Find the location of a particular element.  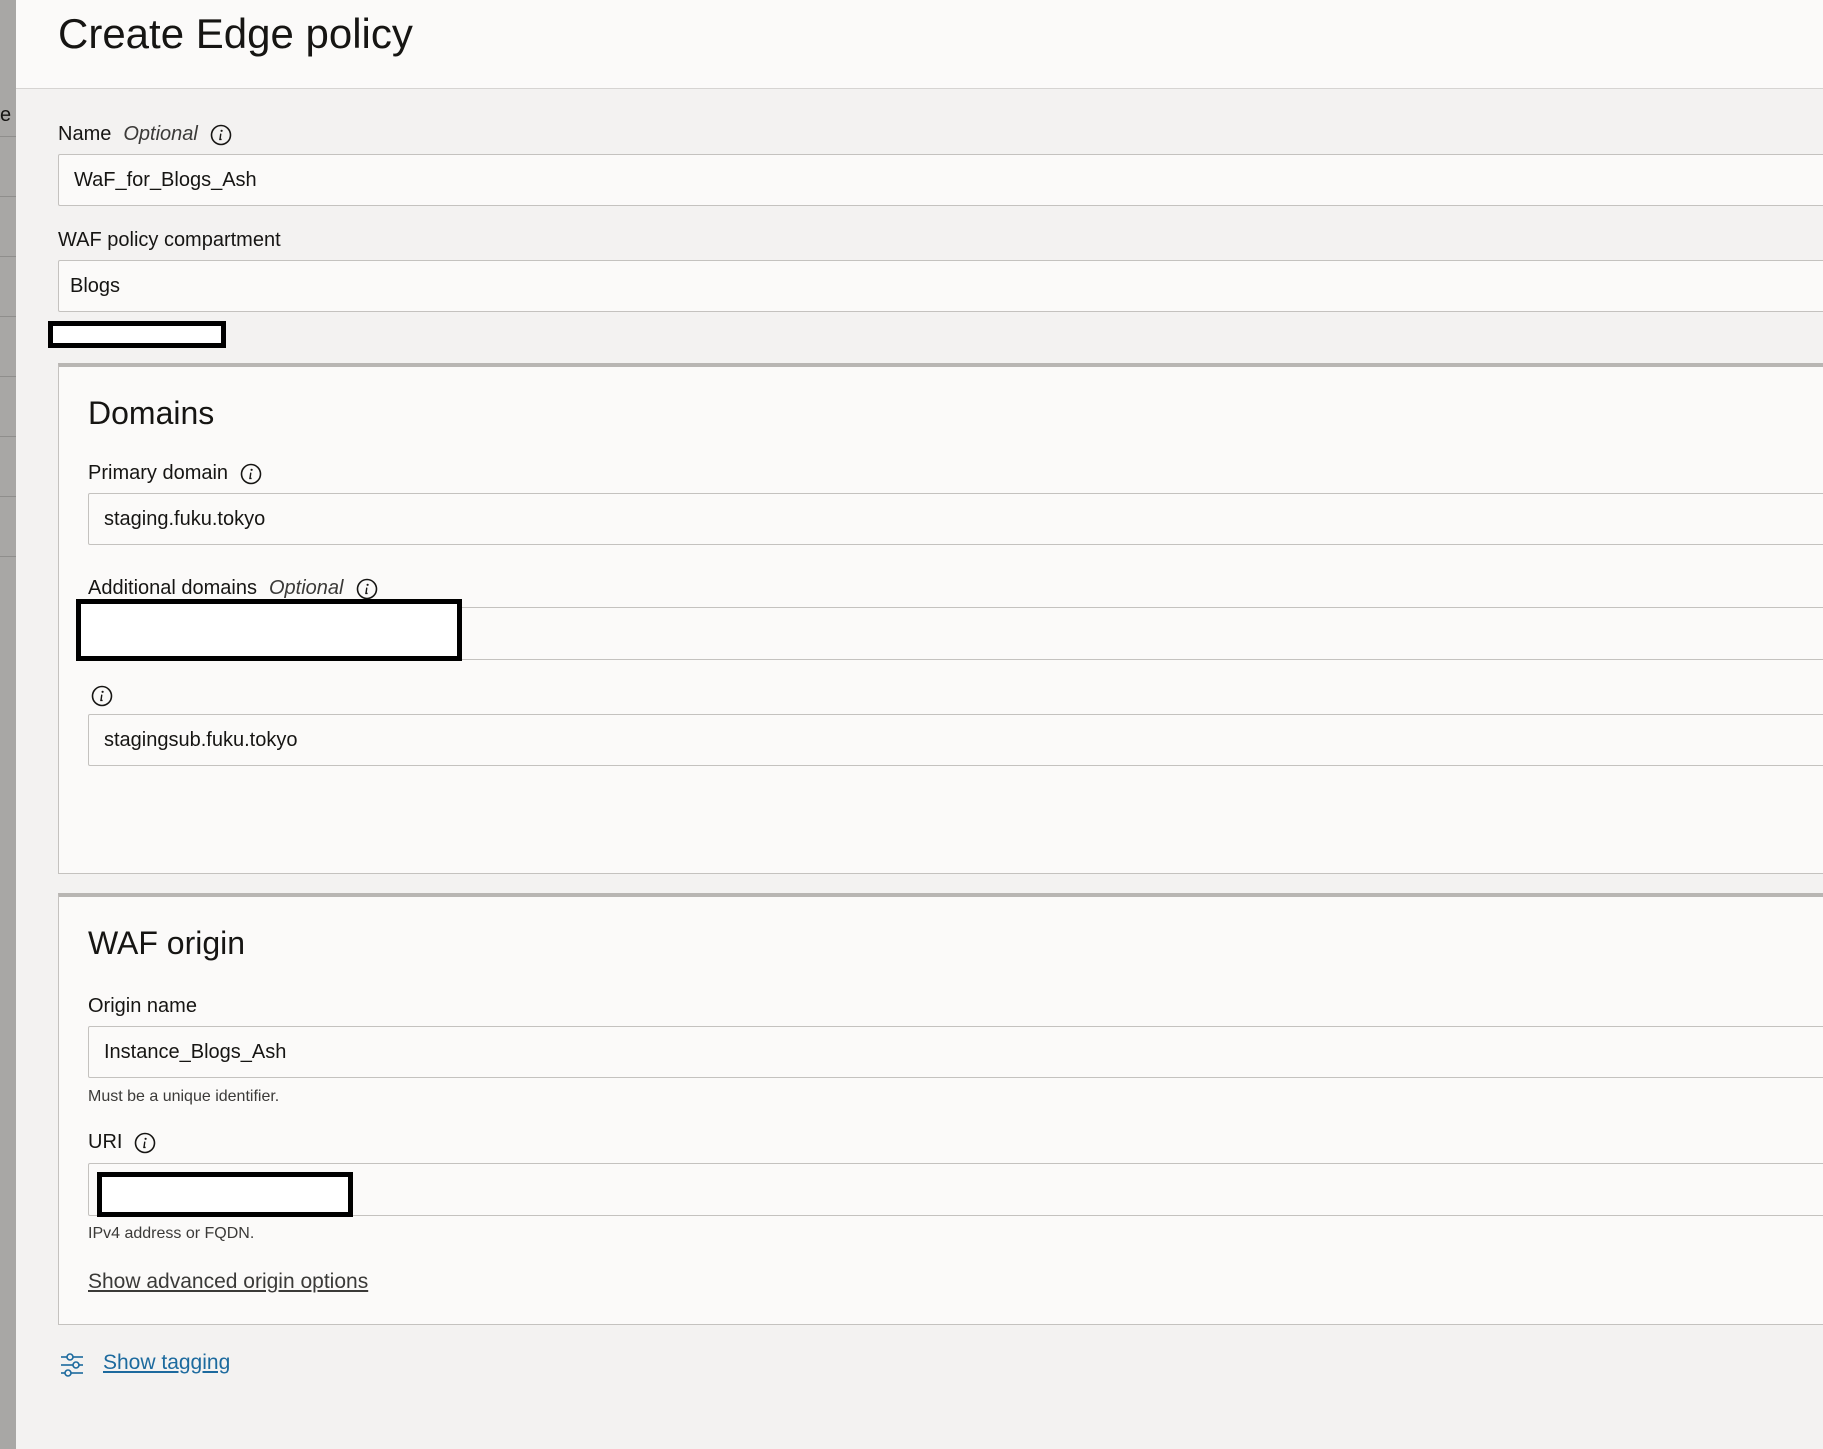

primary-domain-label-row: Primary domain is located at coordinates (175, 473).